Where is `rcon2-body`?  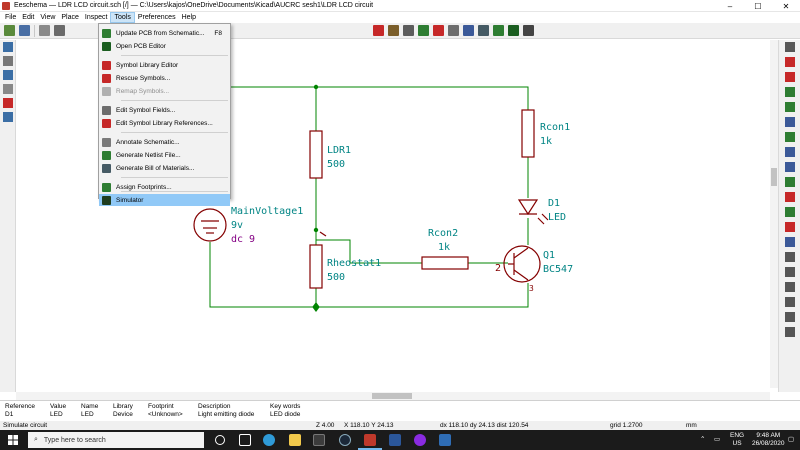
rcon2-body is located at coordinates (445, 263).